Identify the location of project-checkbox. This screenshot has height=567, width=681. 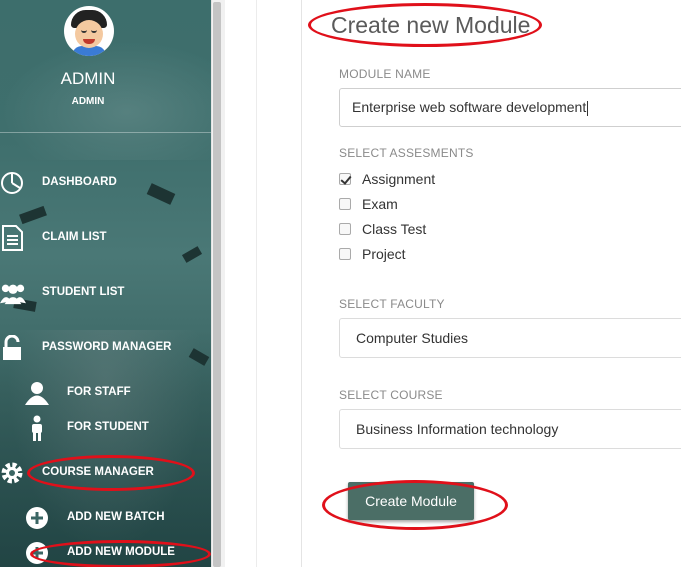
(345, 254).